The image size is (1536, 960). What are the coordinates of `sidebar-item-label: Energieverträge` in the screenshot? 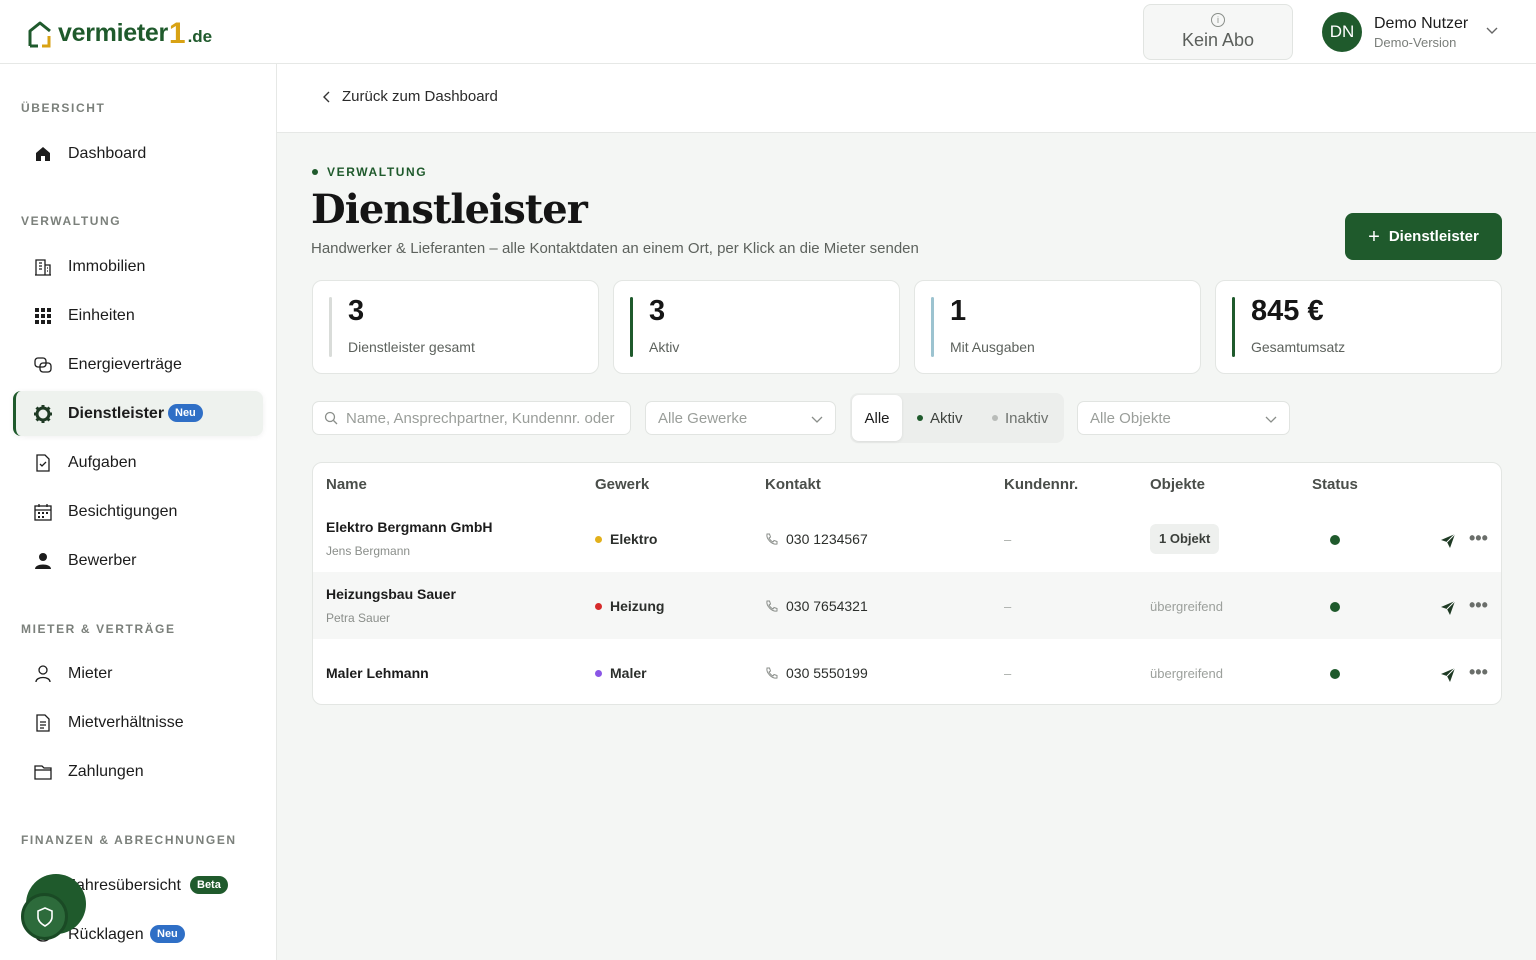 It's located at (125, 364).